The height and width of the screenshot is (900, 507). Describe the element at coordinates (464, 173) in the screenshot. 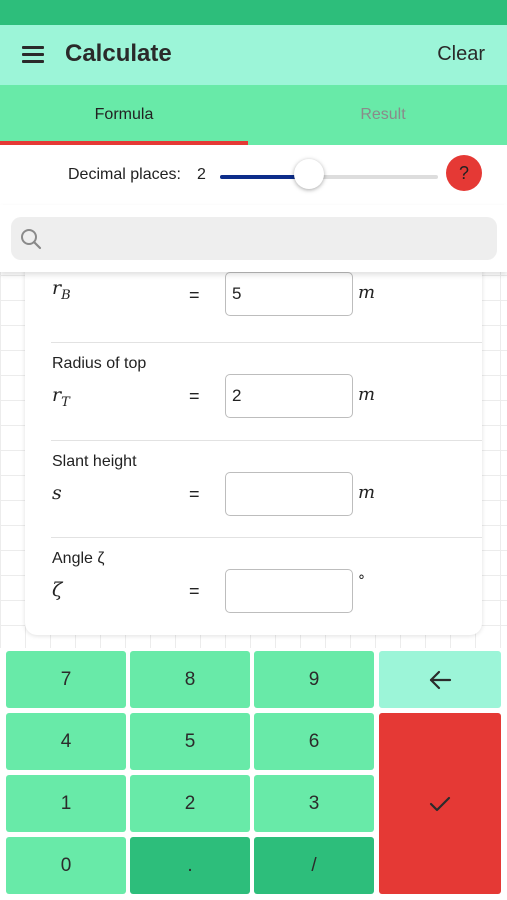

I see `help-button: ?` at that location.